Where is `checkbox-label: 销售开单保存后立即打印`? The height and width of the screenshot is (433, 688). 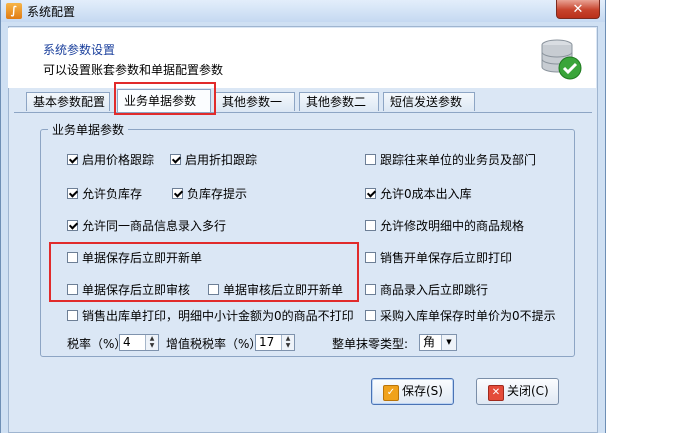 checkbox-label: 销售开单保存后立即打印 is located at coordinates (446, 258).